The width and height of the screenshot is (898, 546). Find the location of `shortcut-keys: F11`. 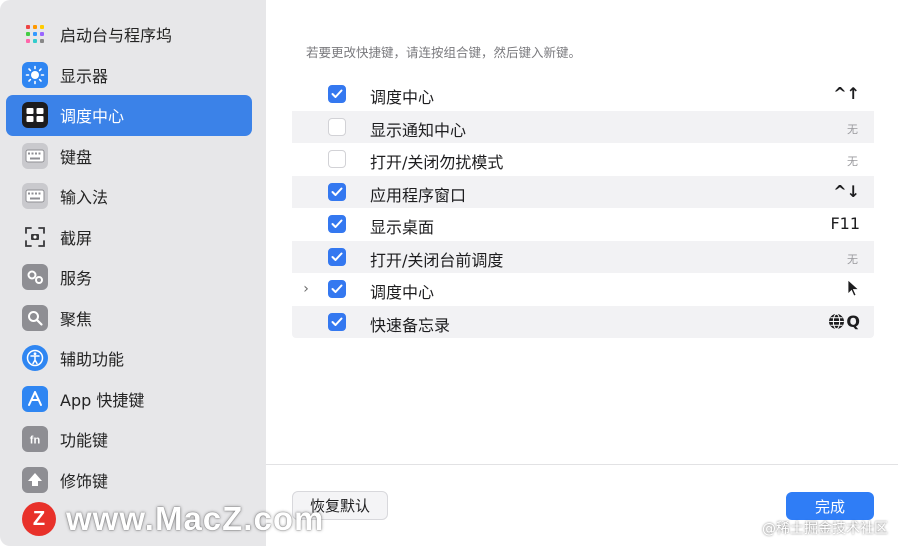

shortcut-keys: F11 is located at coordinates (845, 223).